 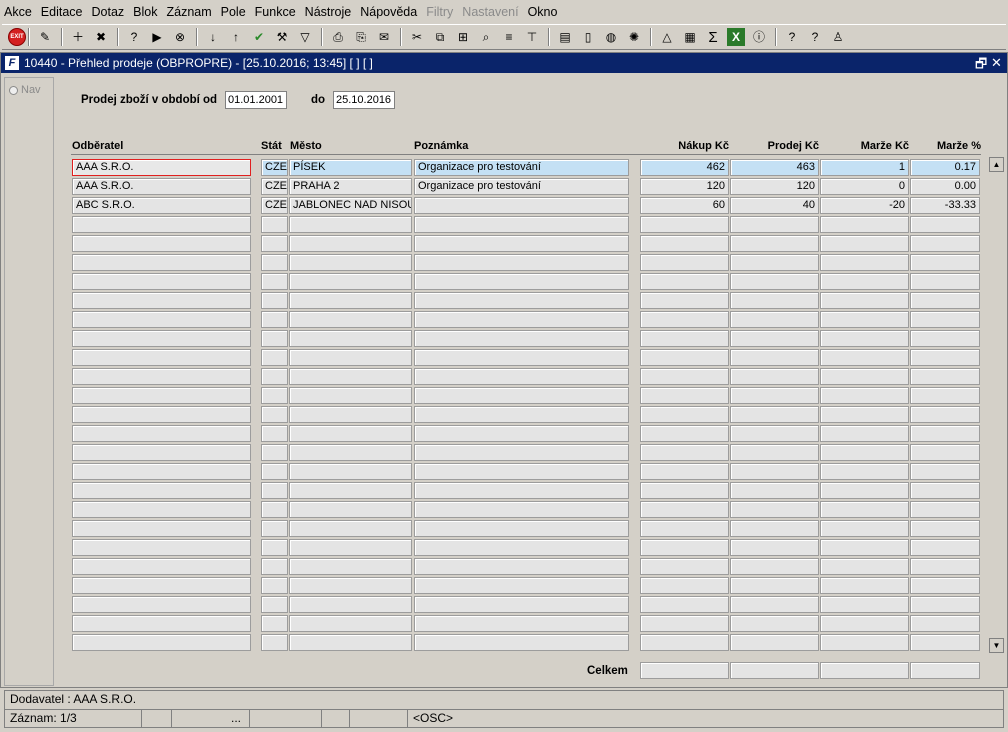 I want to click on cut-icon: ✂, so click(x=417, y=37).